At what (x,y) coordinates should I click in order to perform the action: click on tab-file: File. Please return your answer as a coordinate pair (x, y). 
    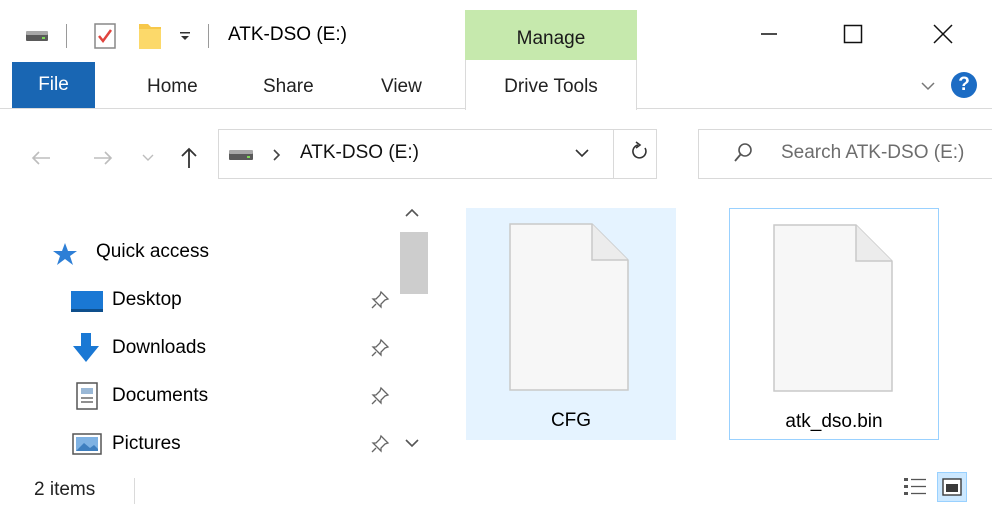
    Looking at the image, I should click on (53, 85).